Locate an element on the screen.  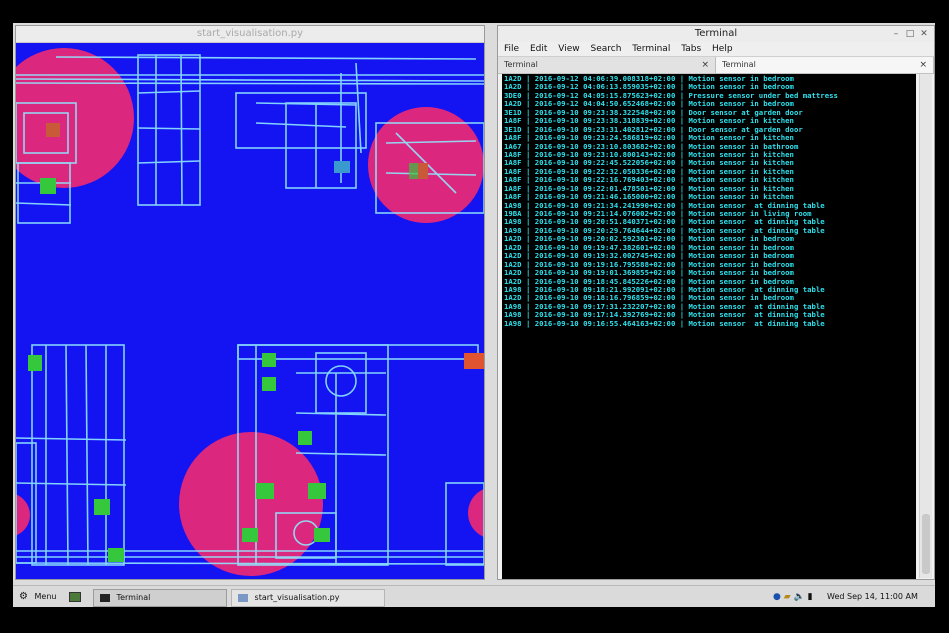
menu-label: Menu is located at coordinates (45, 596).